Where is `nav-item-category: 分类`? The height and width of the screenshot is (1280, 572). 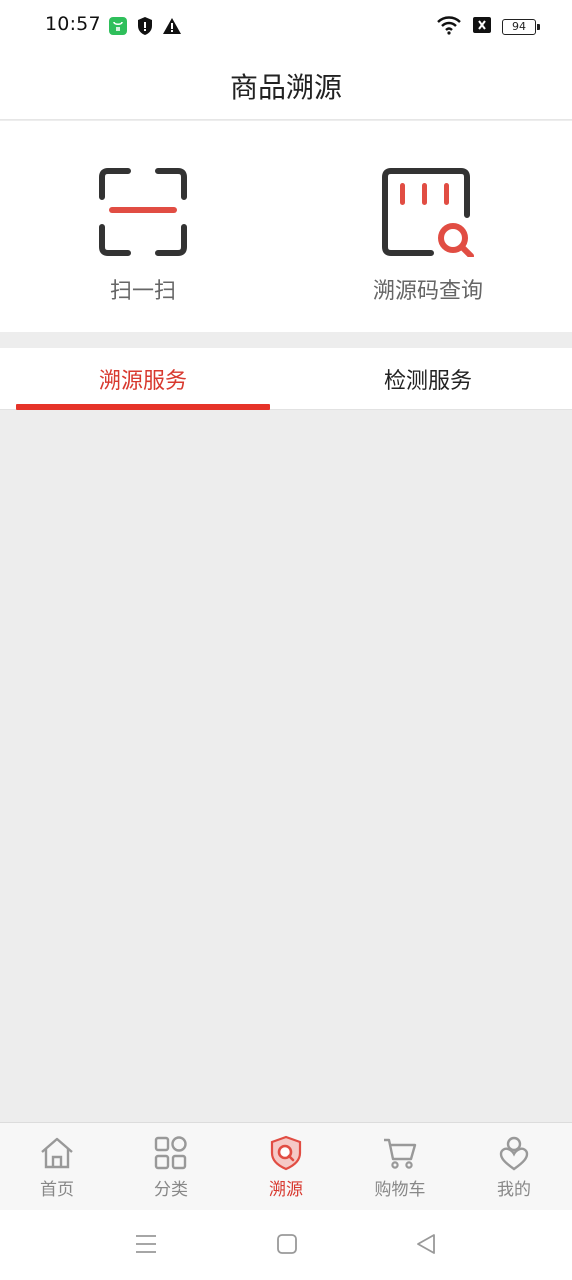
nav-item-category: 分类 is located at coordinates (171, 1167).